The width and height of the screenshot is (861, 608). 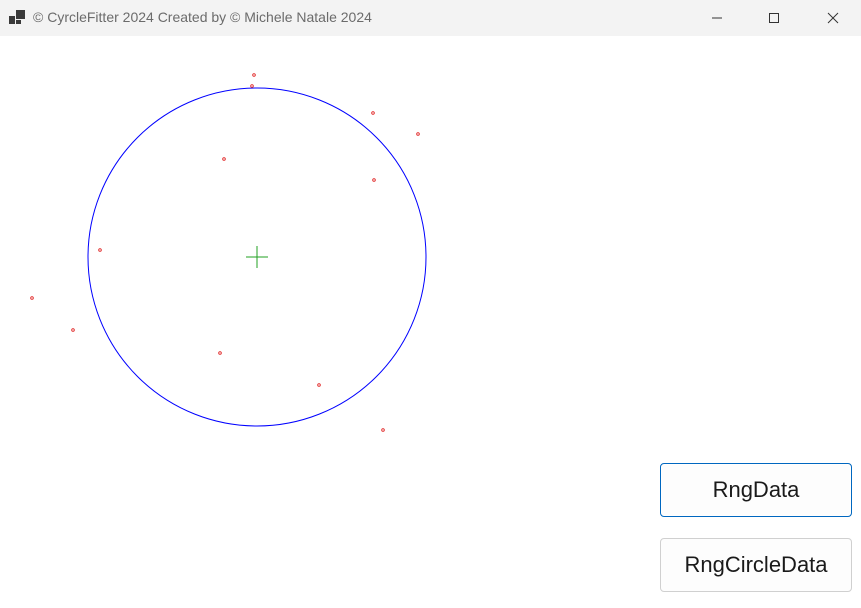 I want to click on minimize-button, so click(x=717, y=18).